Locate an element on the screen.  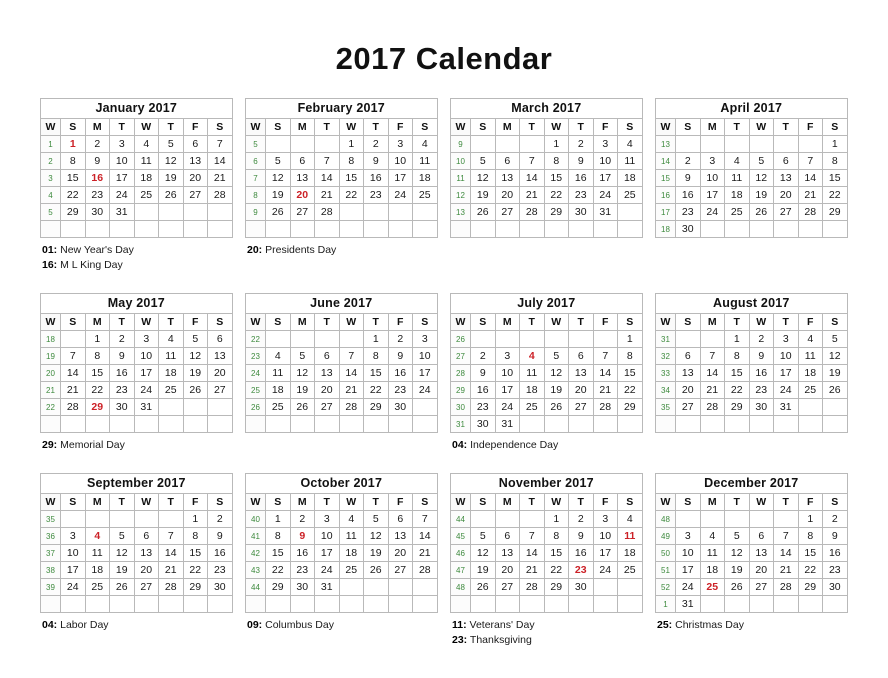
day-cell-holiday: 16 is located at coordinates (97, 178).